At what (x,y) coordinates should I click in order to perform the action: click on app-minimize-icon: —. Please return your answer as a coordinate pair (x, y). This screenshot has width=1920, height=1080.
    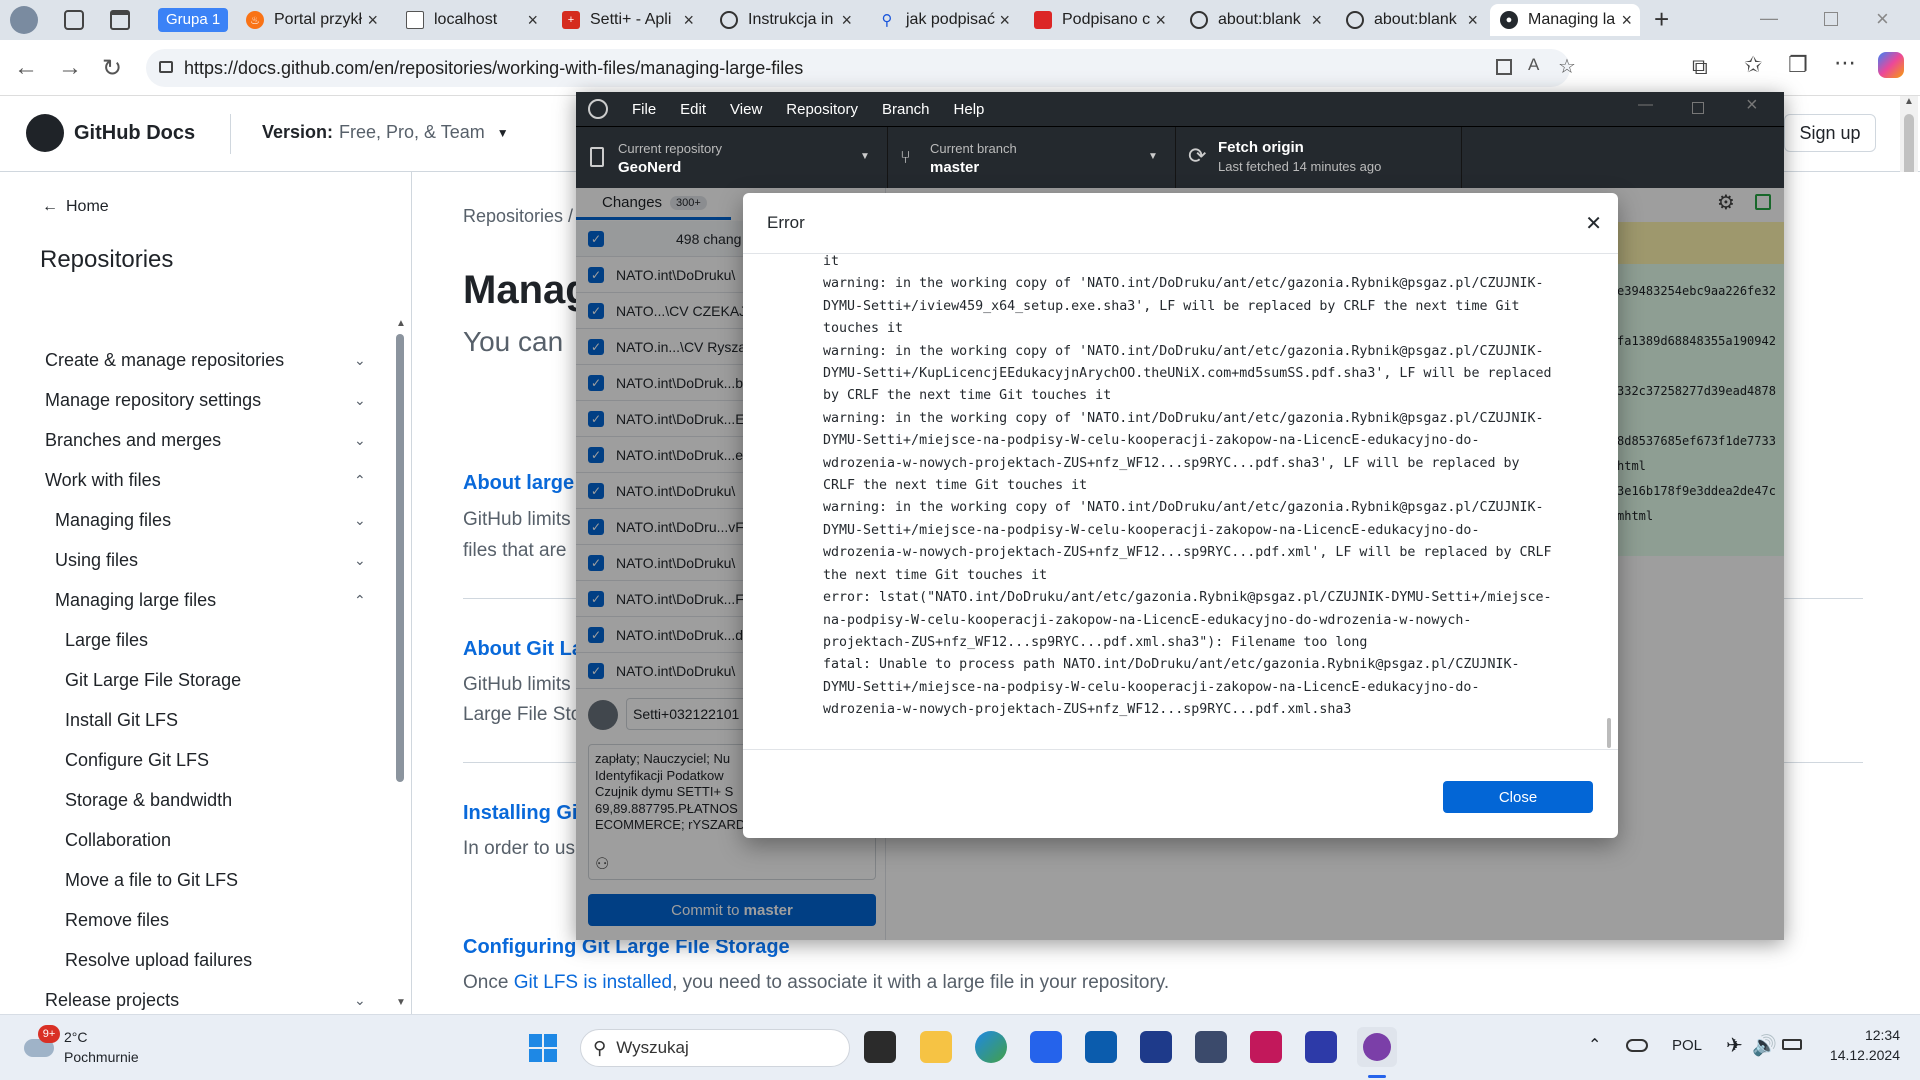
    Looking at the image, I should click on (1645, 104).